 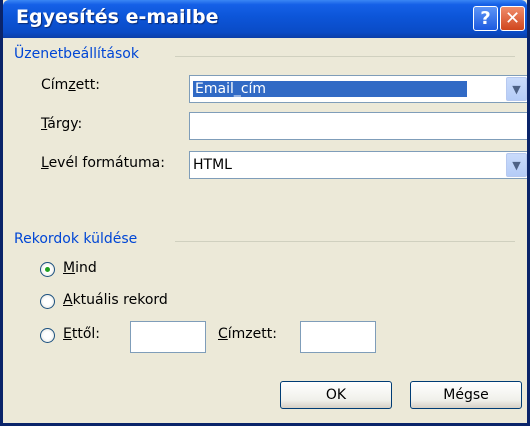 What do you see at coordinates (247, 334) in the screenshot?
I see `to-record-label: Címzett:` at bounding box center [247, 334].